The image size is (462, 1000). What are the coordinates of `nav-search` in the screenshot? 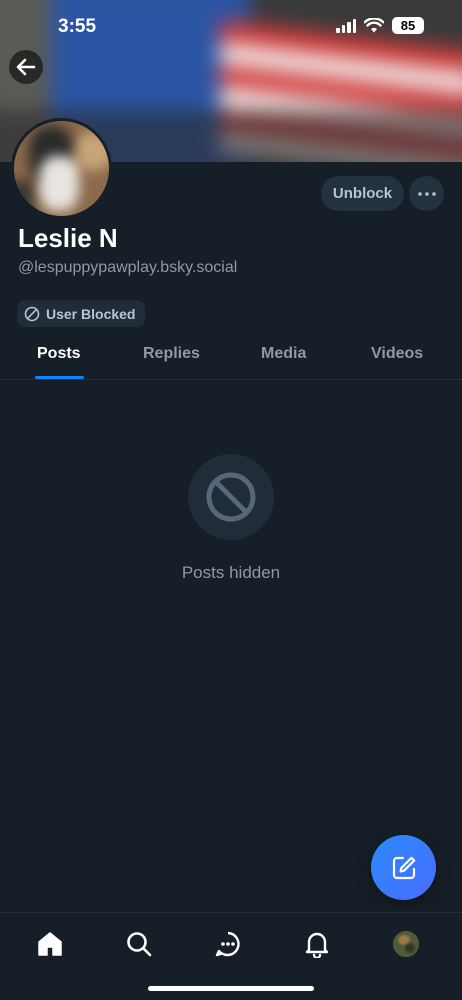 It's located at (139, 944).